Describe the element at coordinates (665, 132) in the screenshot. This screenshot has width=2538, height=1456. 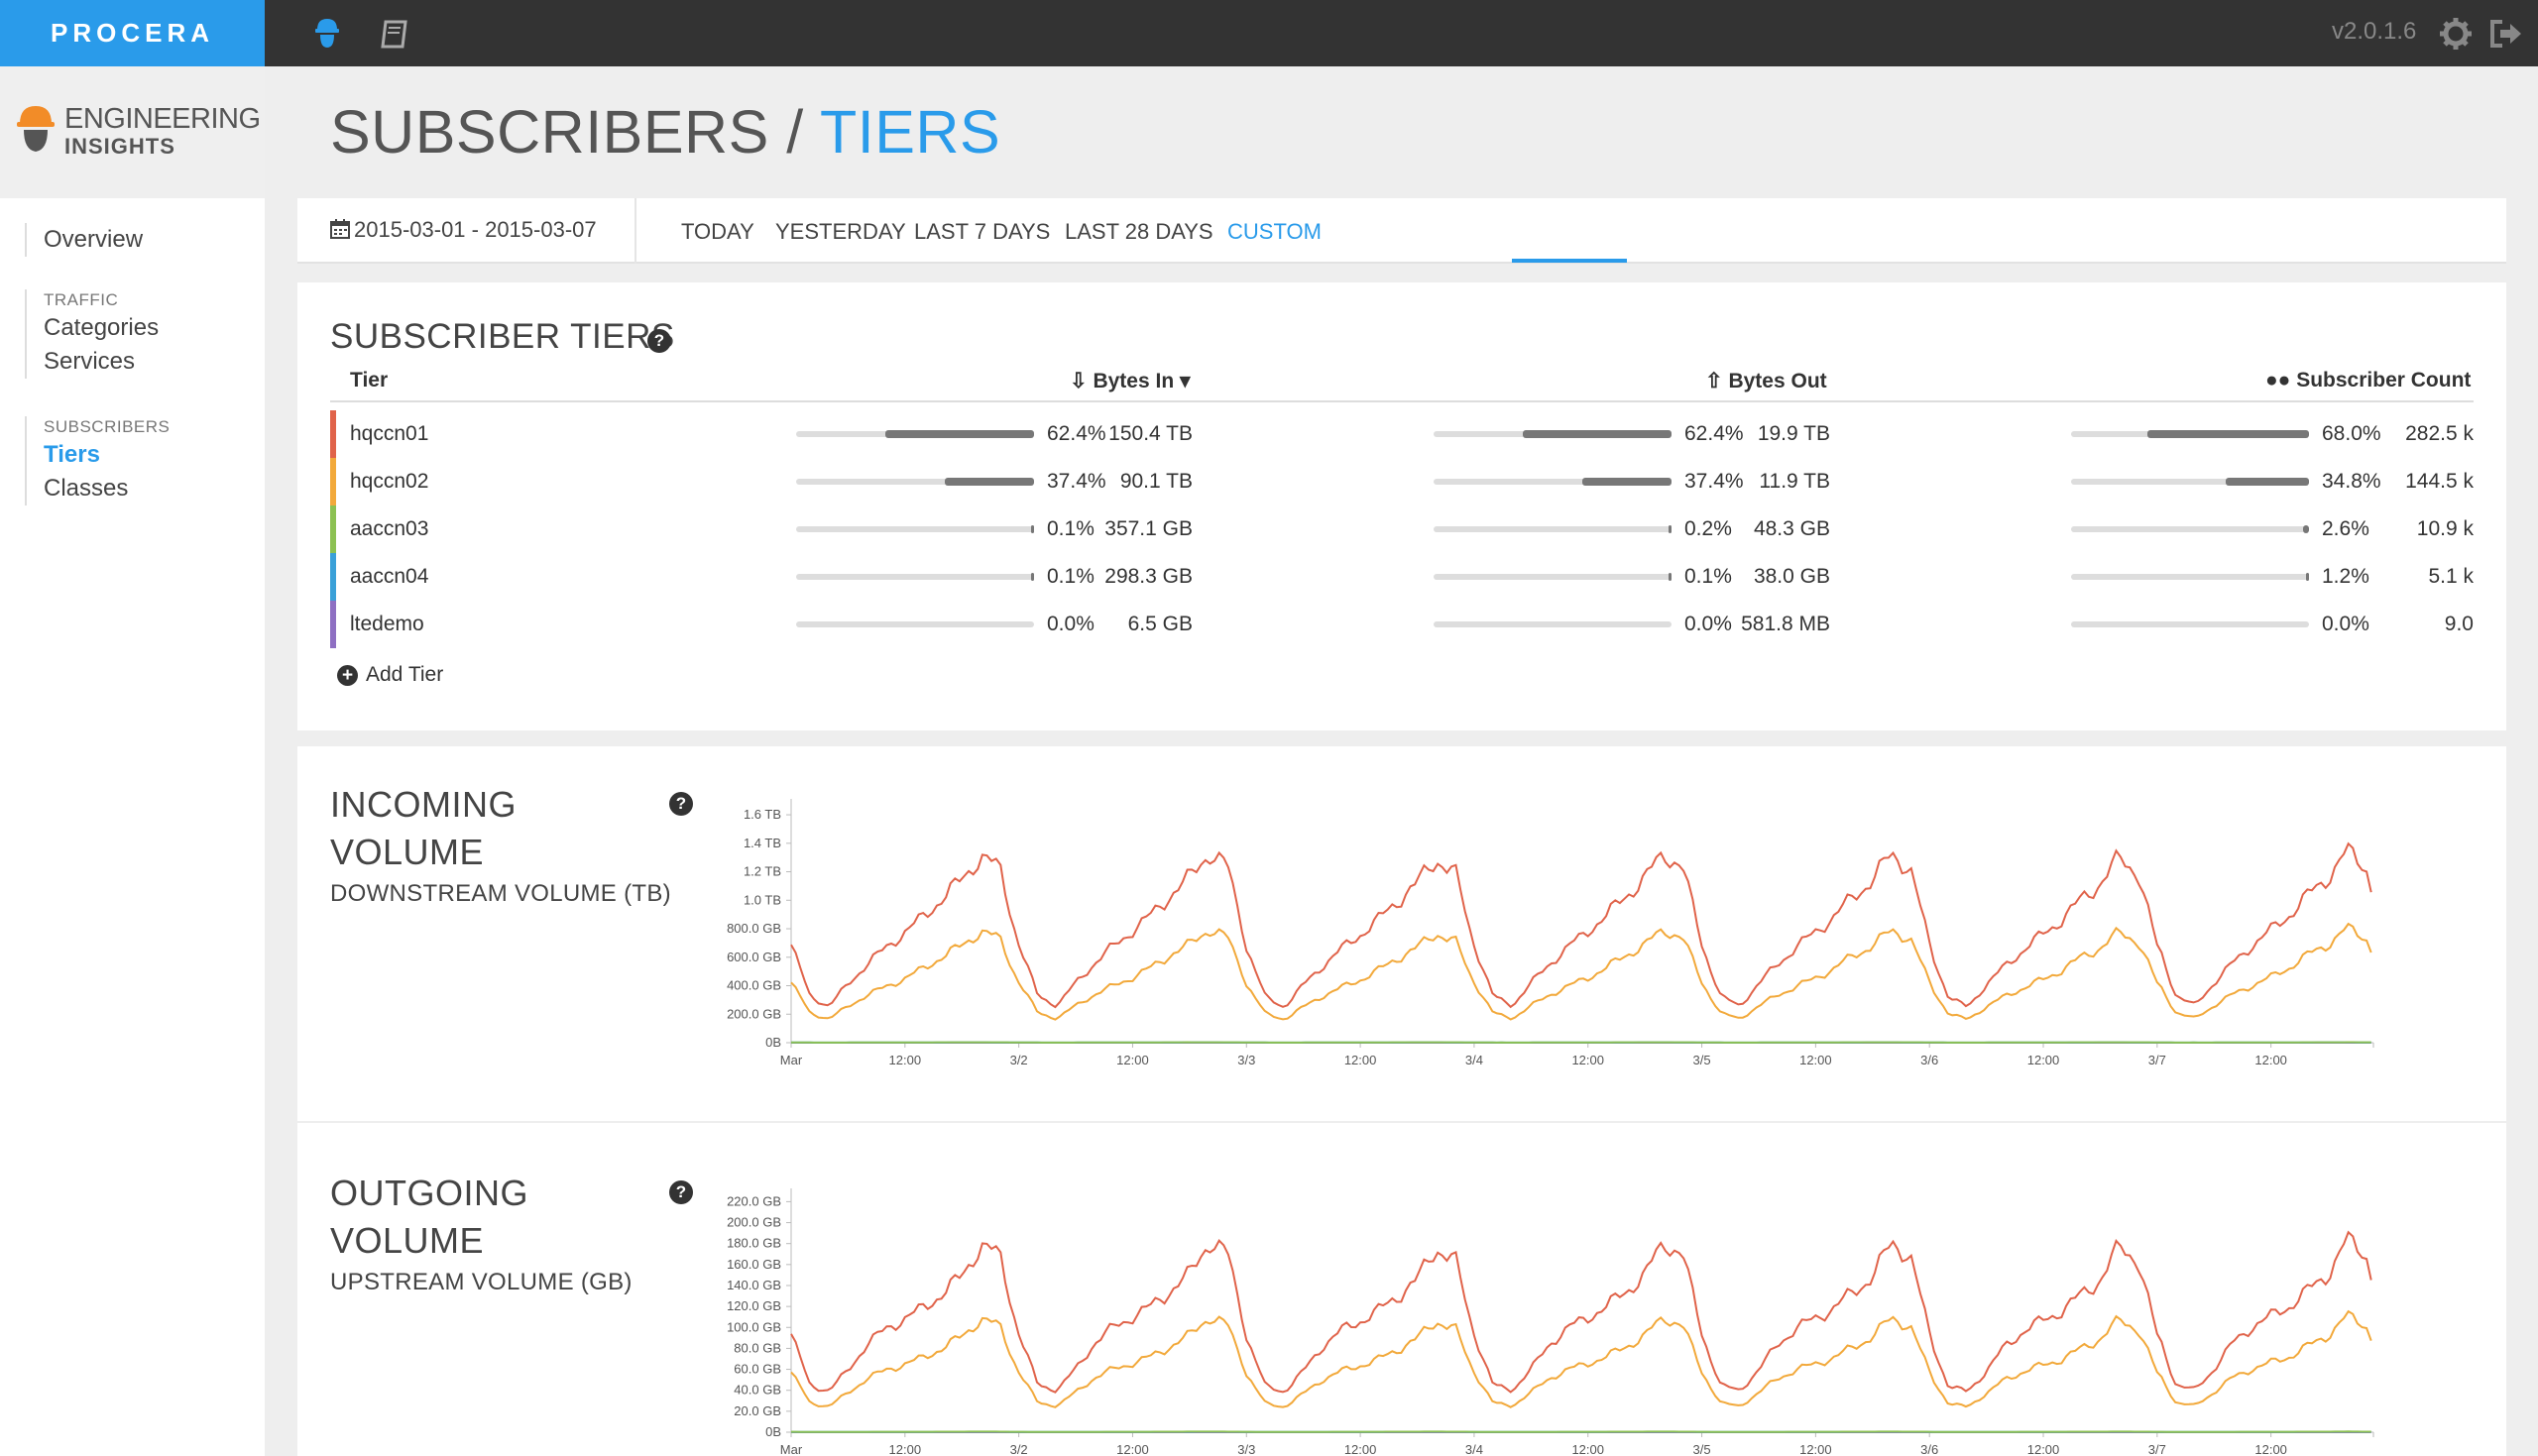
I see `page-title: SUBSCRIBERS / TIERS` at that location.